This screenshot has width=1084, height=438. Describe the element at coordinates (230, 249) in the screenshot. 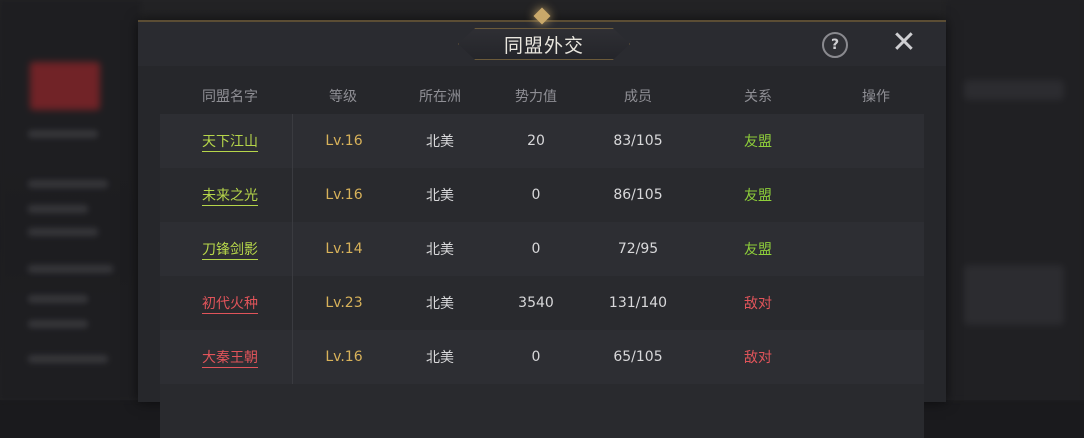

I see `alliance-name-link: 刀锋剑影` at that location.